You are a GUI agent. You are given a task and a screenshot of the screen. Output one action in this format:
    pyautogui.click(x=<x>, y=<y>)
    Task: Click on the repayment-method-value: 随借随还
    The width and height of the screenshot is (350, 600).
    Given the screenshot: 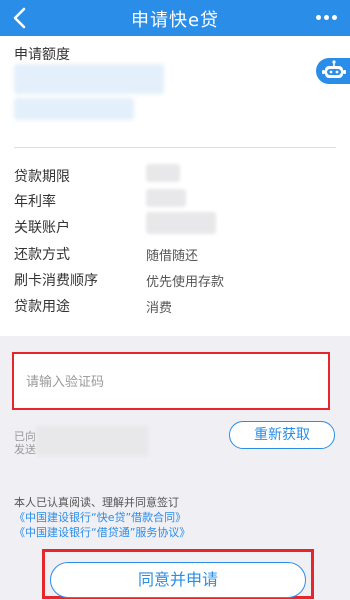 What is the action you would take?
    pyautogui.click(x=172, y=256)
    